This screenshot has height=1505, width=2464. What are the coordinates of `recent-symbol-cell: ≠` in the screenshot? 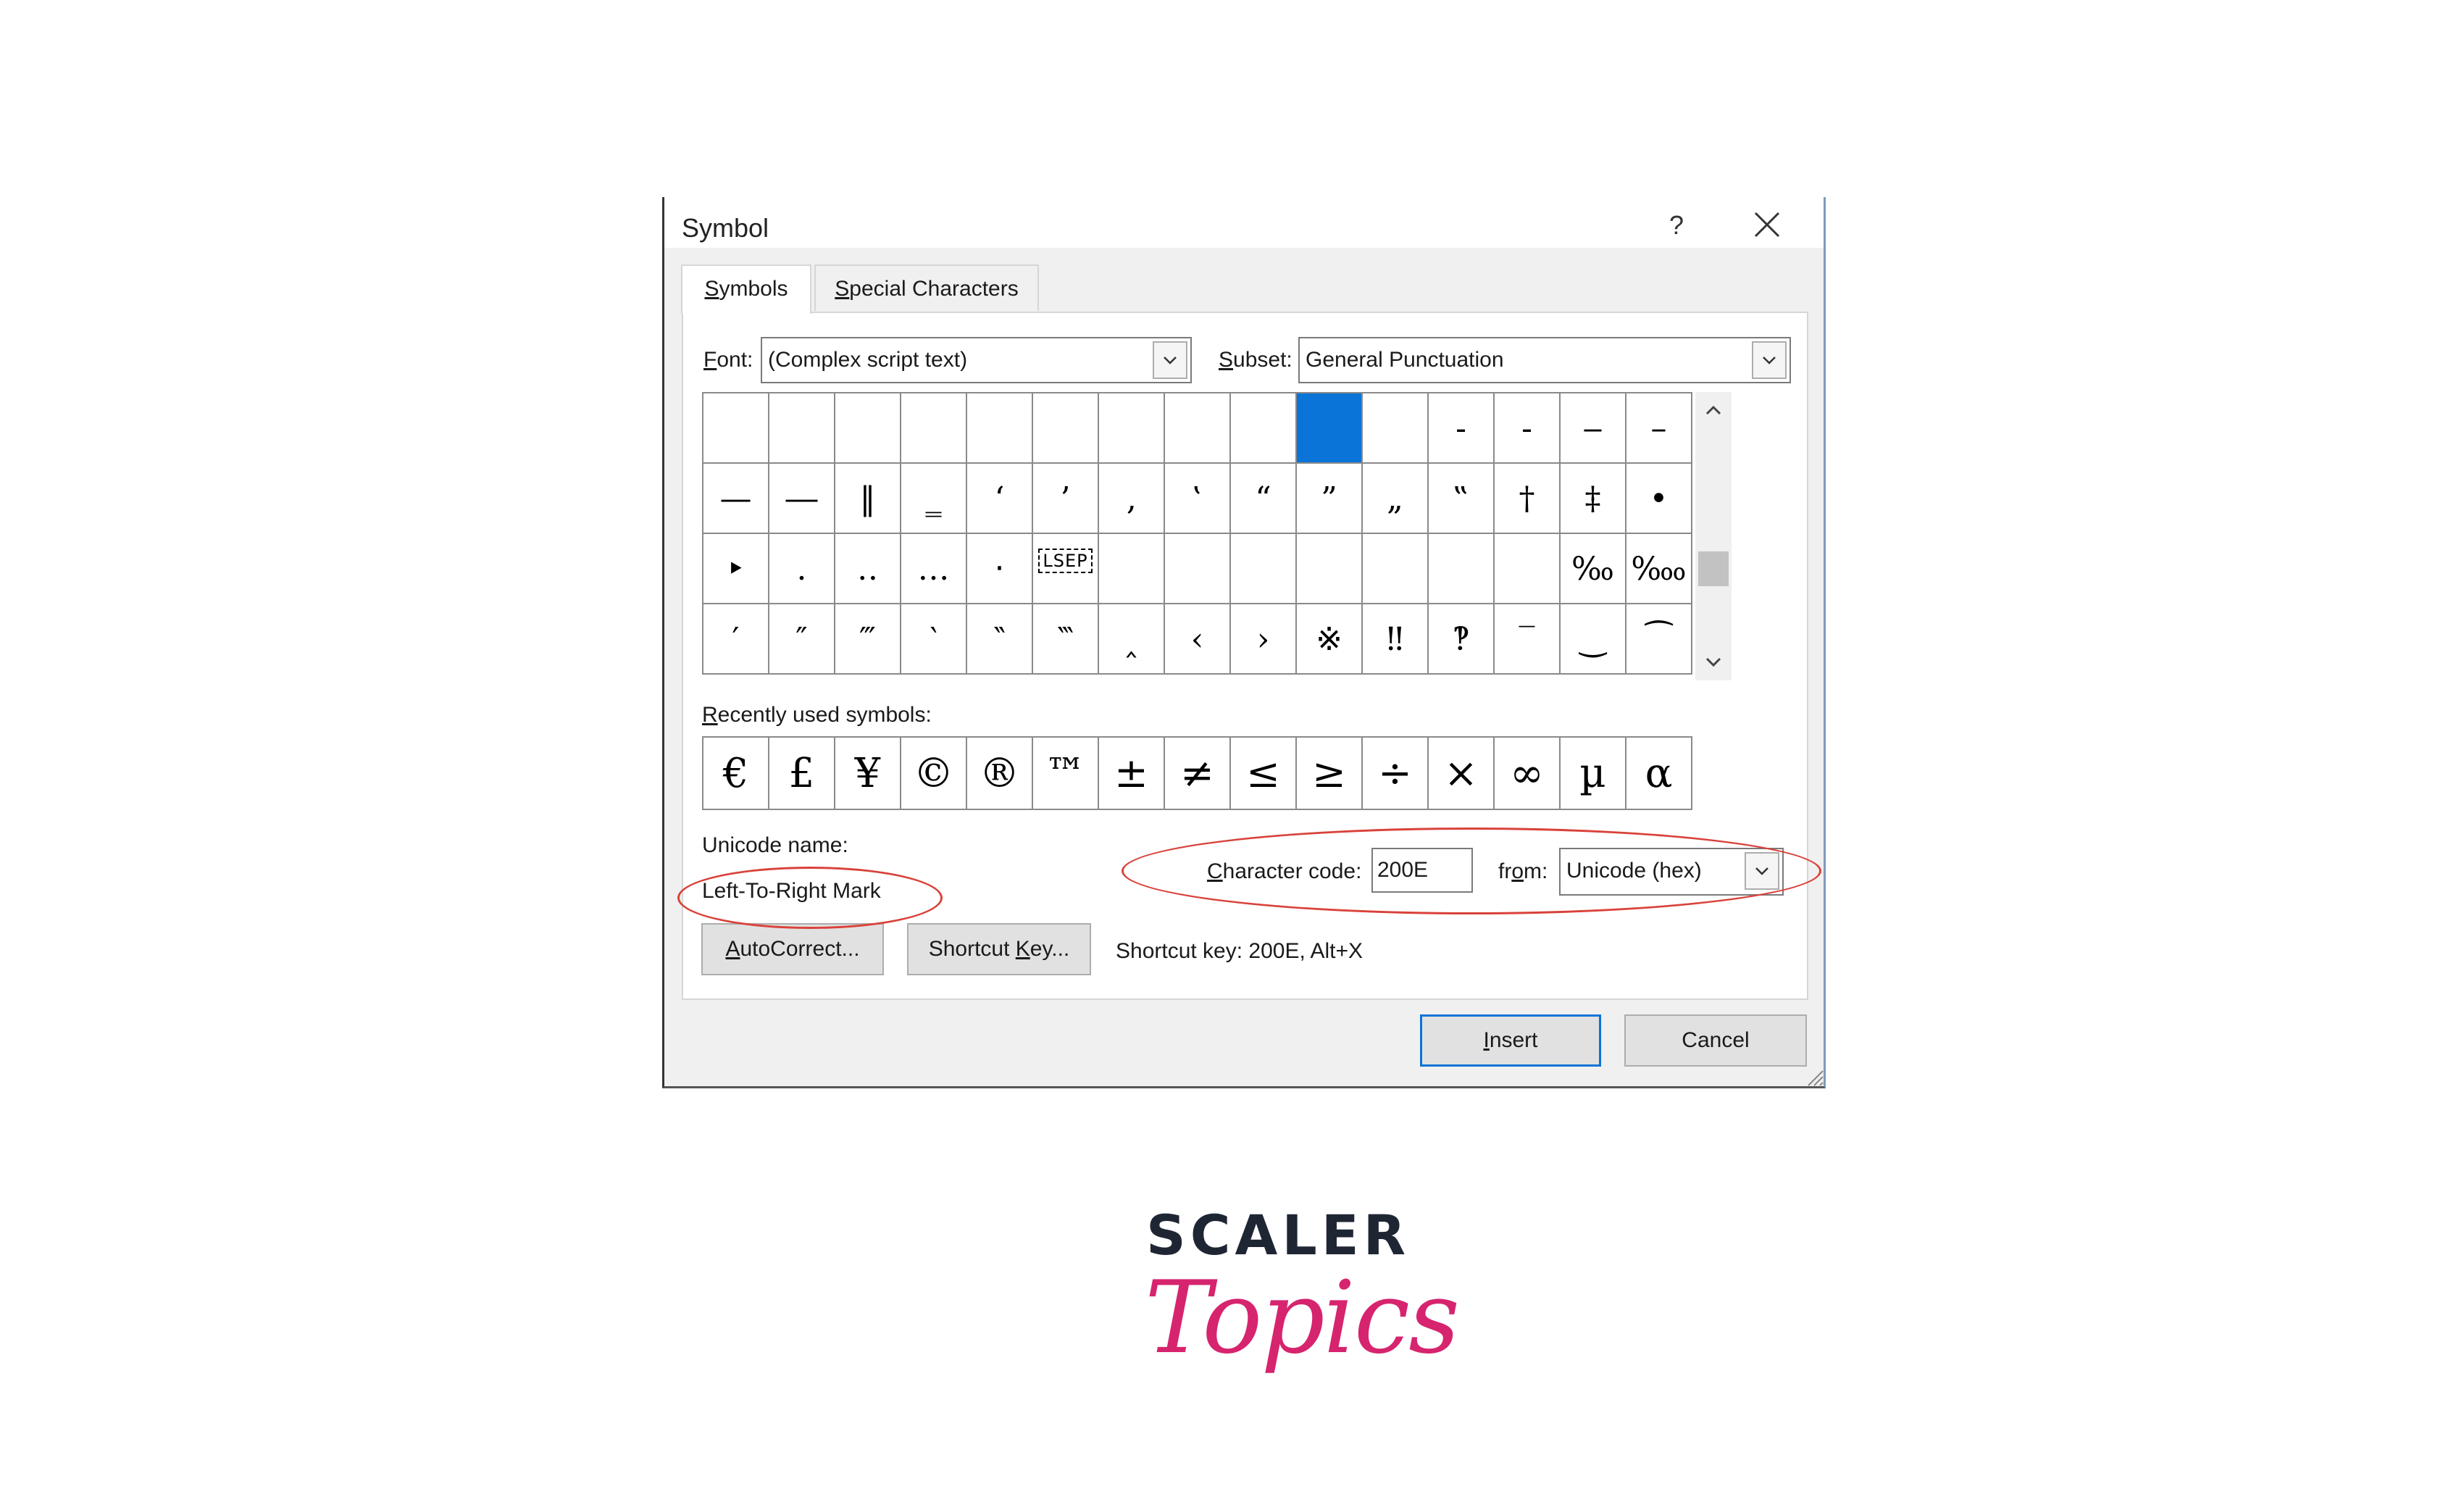 It's located at (1198, 774).